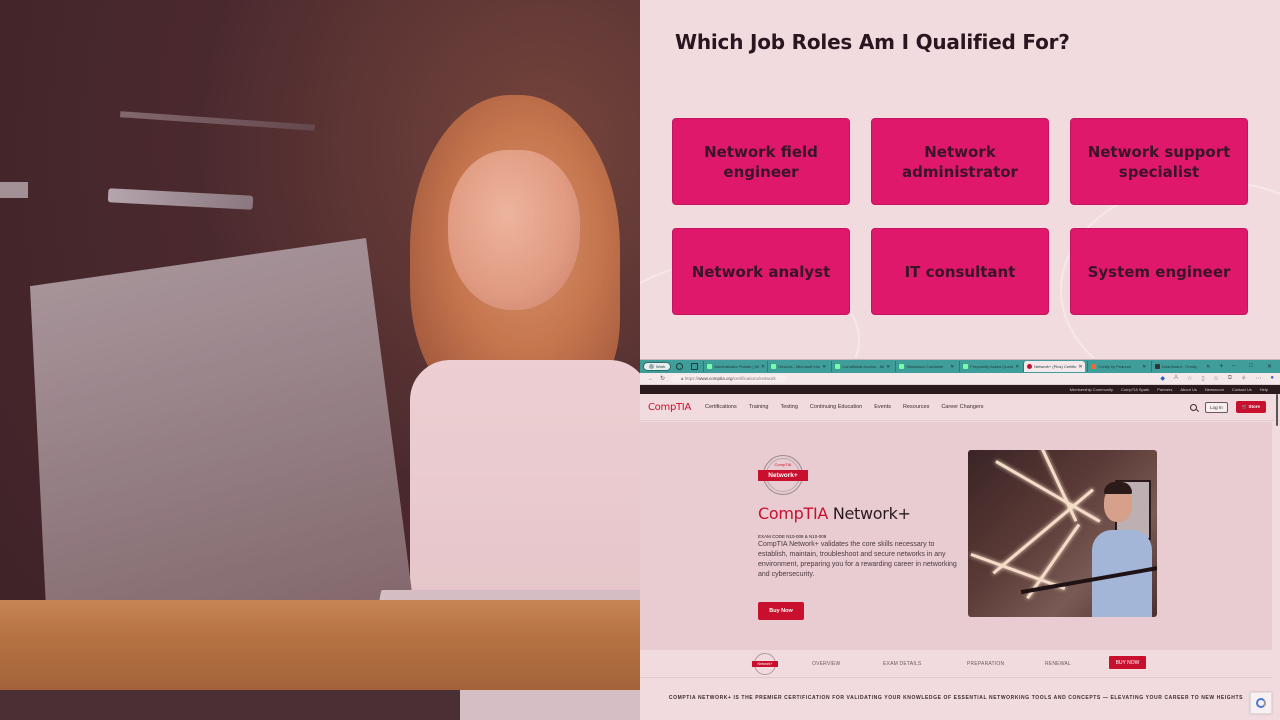  I want to click on tab-title: Conditional Access - Mi, so click(863, 366).